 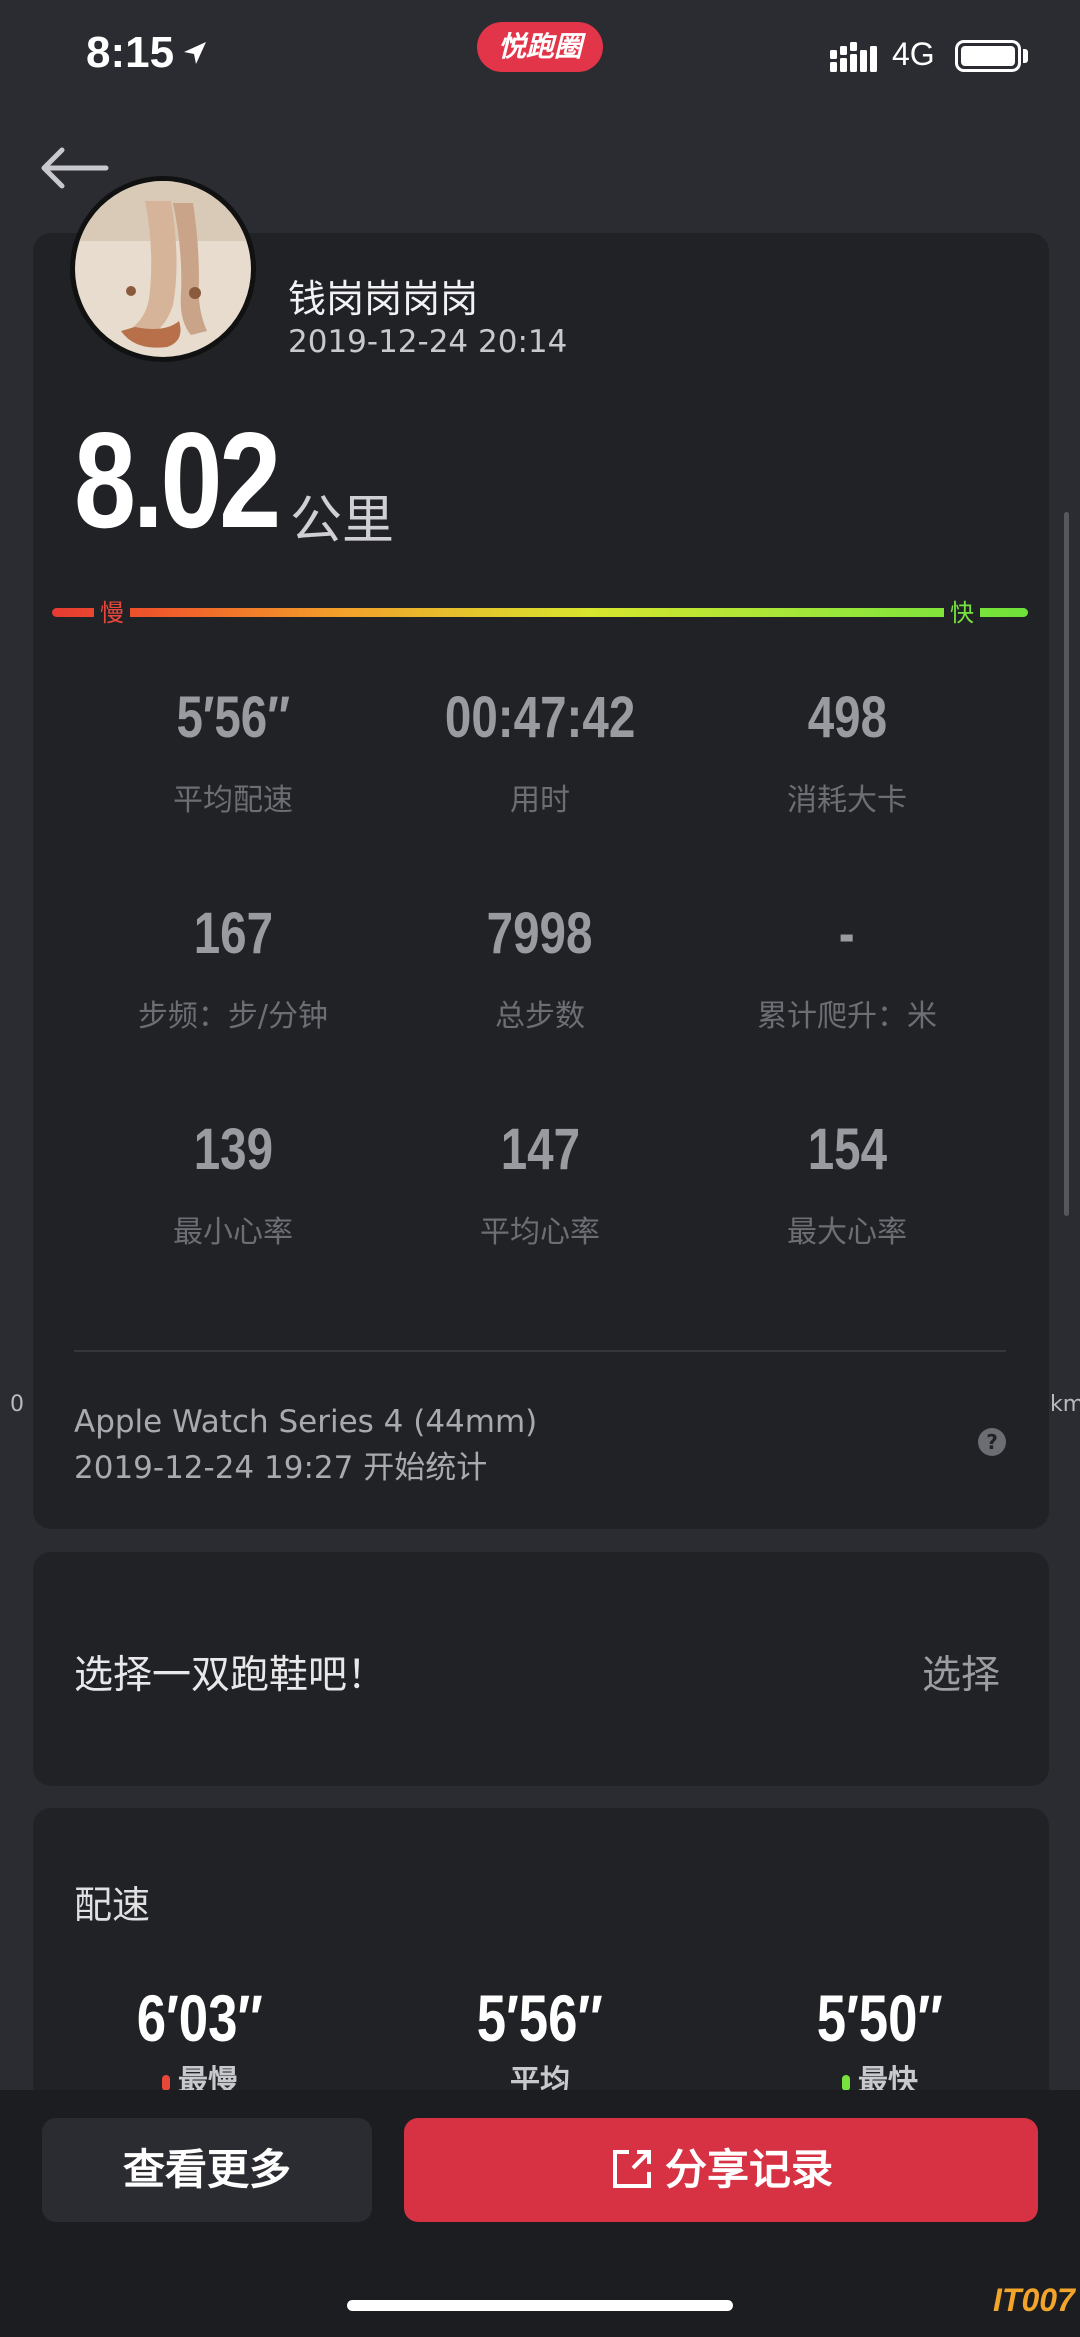 I want to click on stat-label: 用时, so click(x=540, y=800).